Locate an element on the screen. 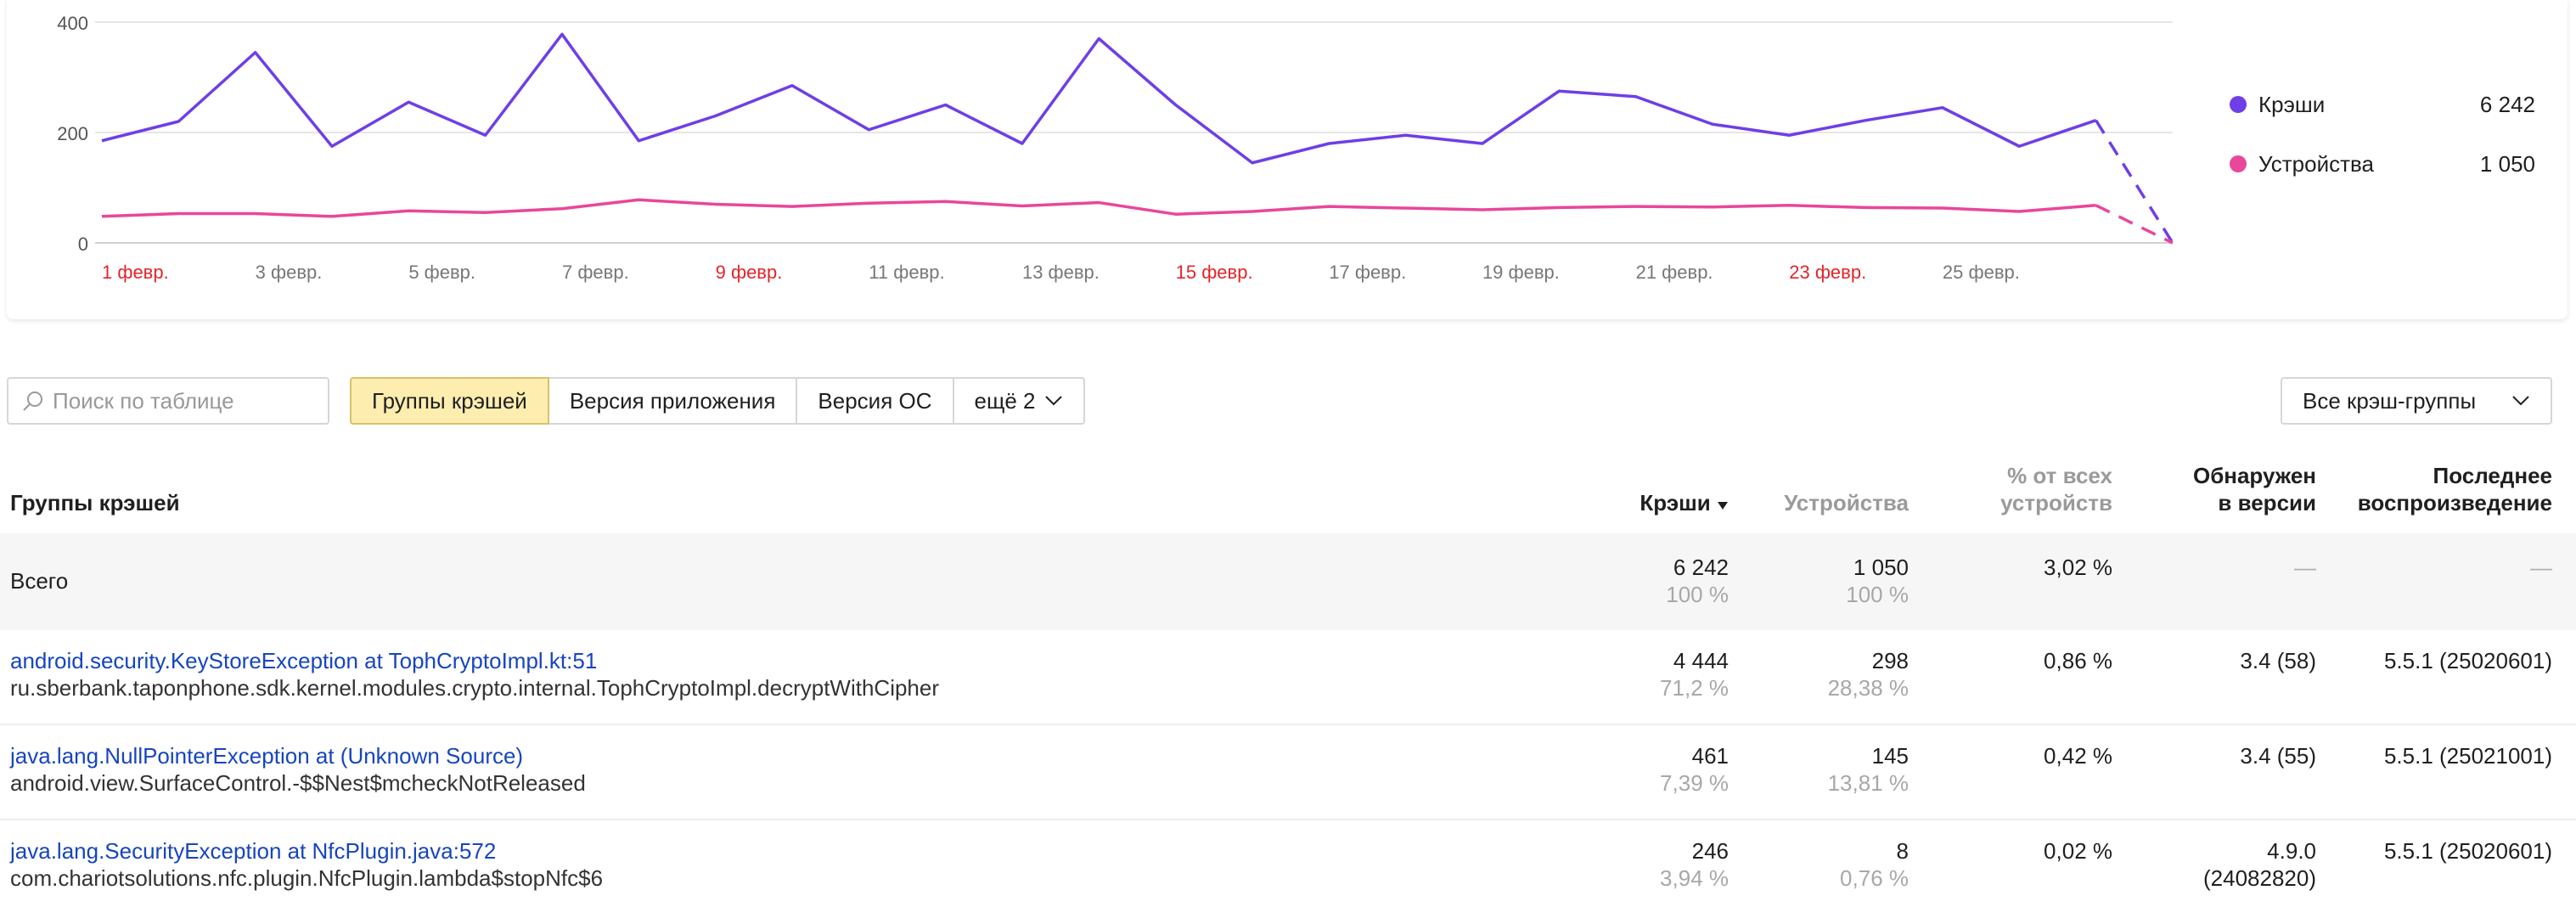 The image size is (2576, 907). tab-label: Группы крэшей is located at coordinates (449, 400).